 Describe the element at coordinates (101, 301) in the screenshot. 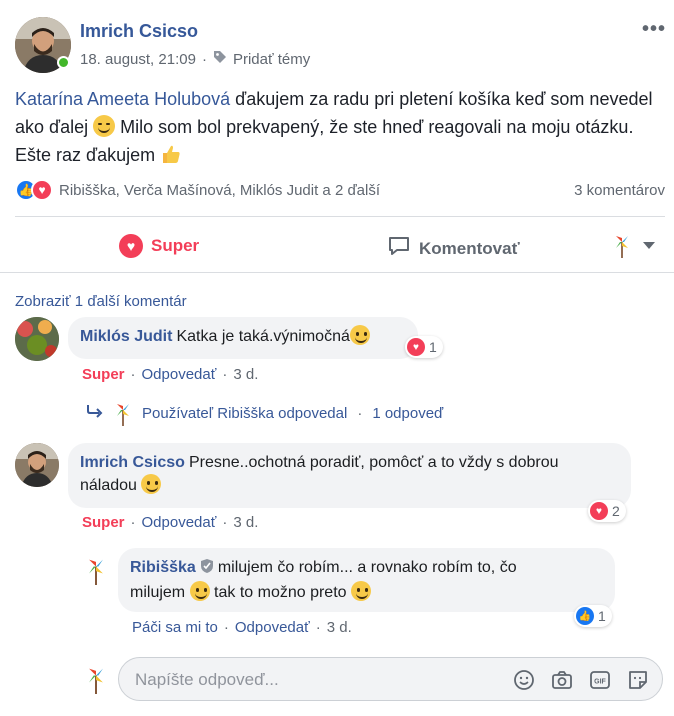

I see `view-more-comments-link: Zobraziť 1 ďalší komentár` at that location.